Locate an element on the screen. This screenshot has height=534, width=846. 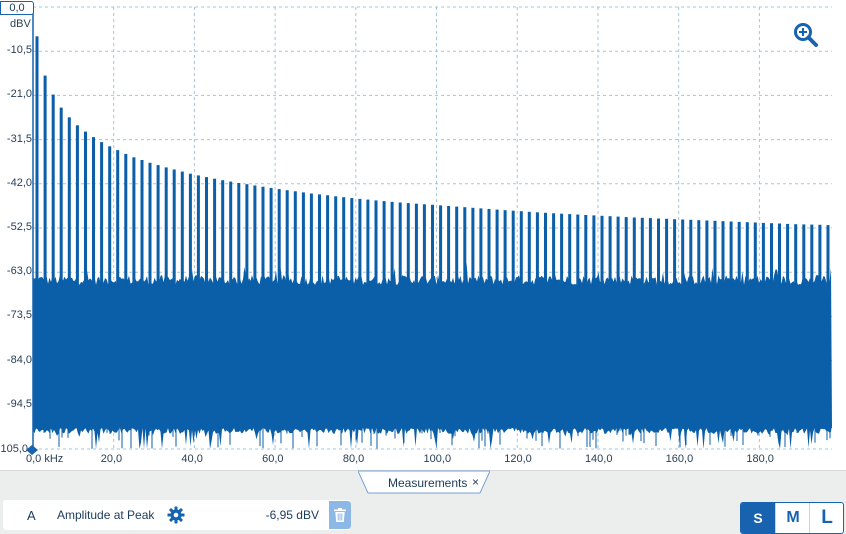
gear-icon is located at coordinates (176, 515).